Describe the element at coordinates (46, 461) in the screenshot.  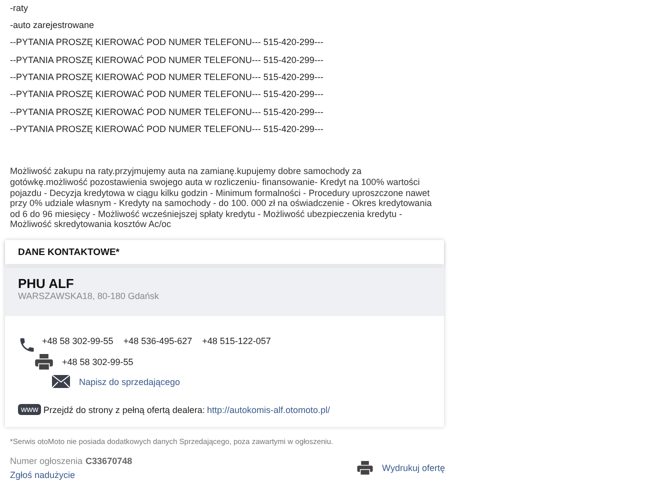
I see `ad-number-label: Numer ogłoszenia` at that location.